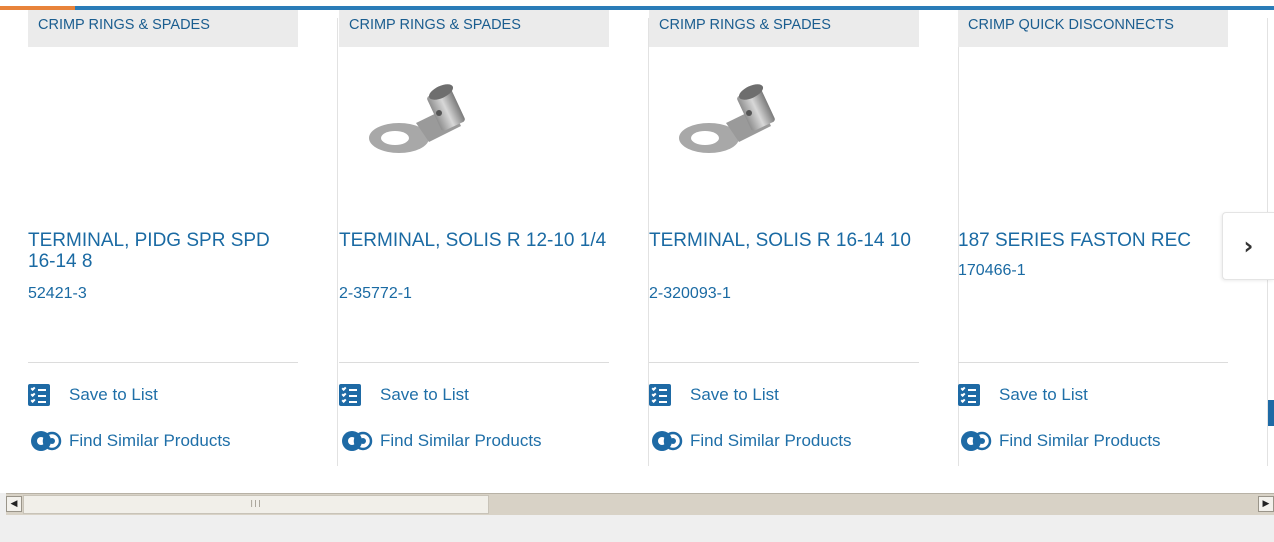 This screenshot has height=542, width=1274. What do you see at coordinates (14, 504) in the screenshot?
I see `scroll-left-arrow: ◀` at bounding box center [14, 504].